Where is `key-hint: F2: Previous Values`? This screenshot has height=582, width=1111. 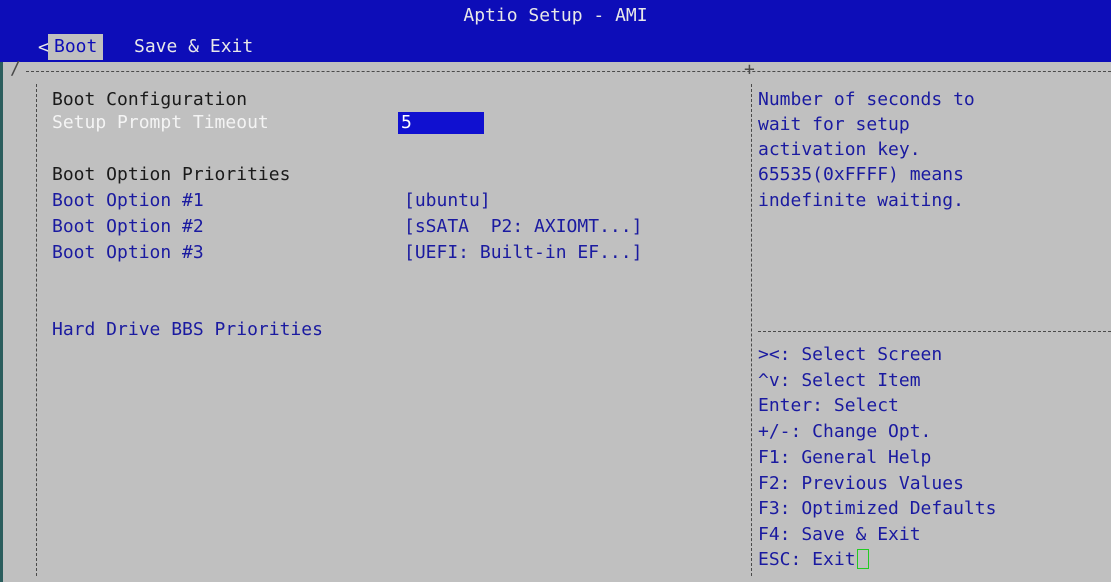
key-hint: F2: Previous Values is located at coordinates (861, 483).